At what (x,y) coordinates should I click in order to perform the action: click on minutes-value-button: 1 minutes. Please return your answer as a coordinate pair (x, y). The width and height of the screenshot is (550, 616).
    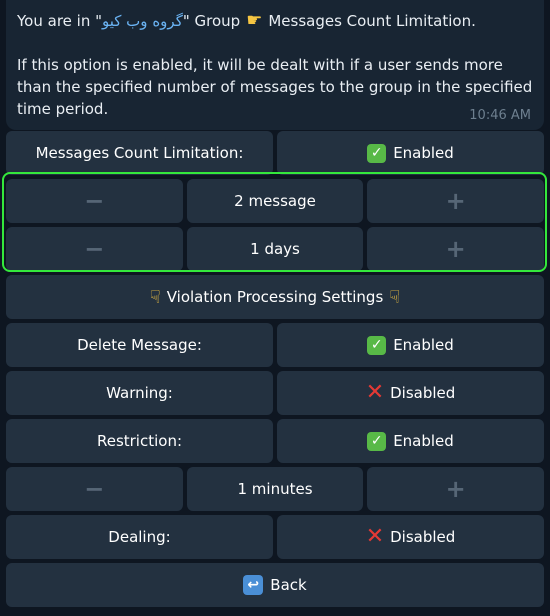
    Looking at the image, I should click on (275, 489).